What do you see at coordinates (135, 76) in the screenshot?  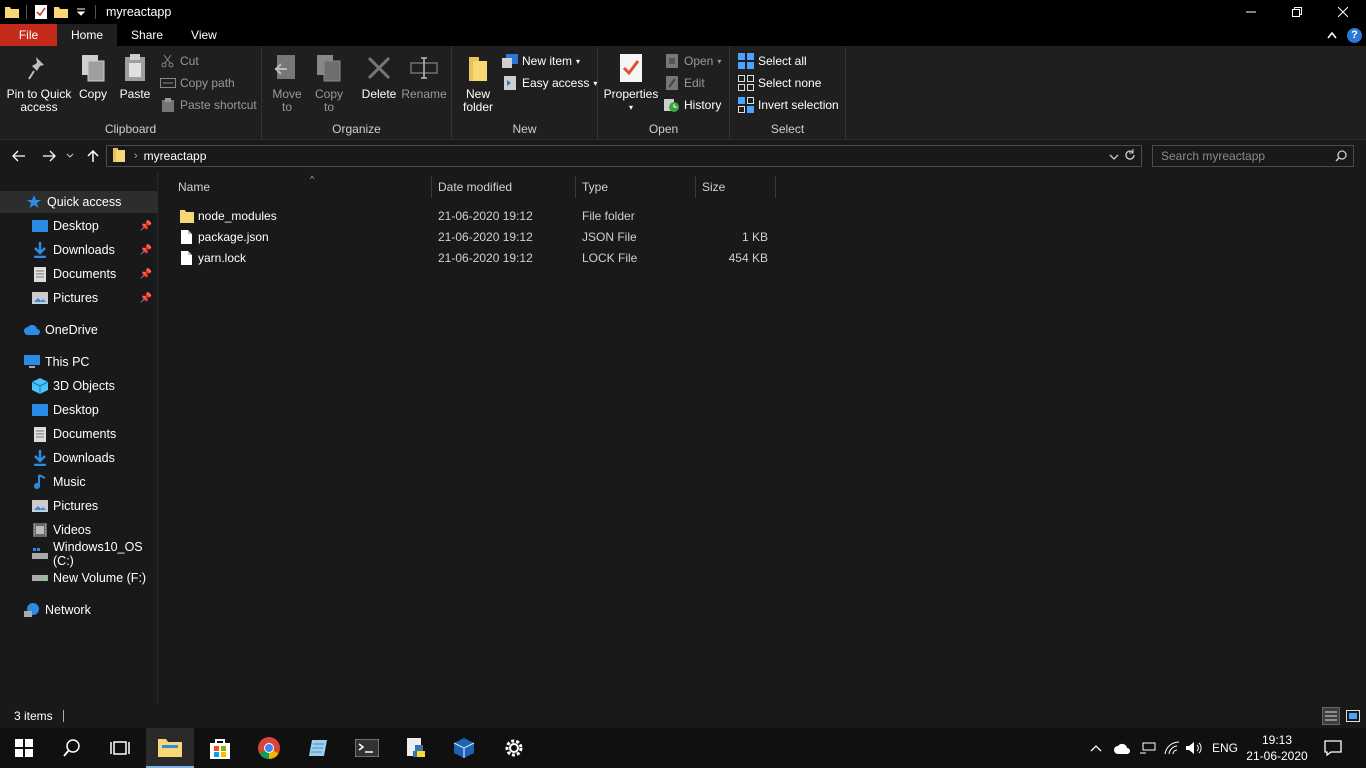 I see `paste-button: Paste` at bounding box center [135, 76].